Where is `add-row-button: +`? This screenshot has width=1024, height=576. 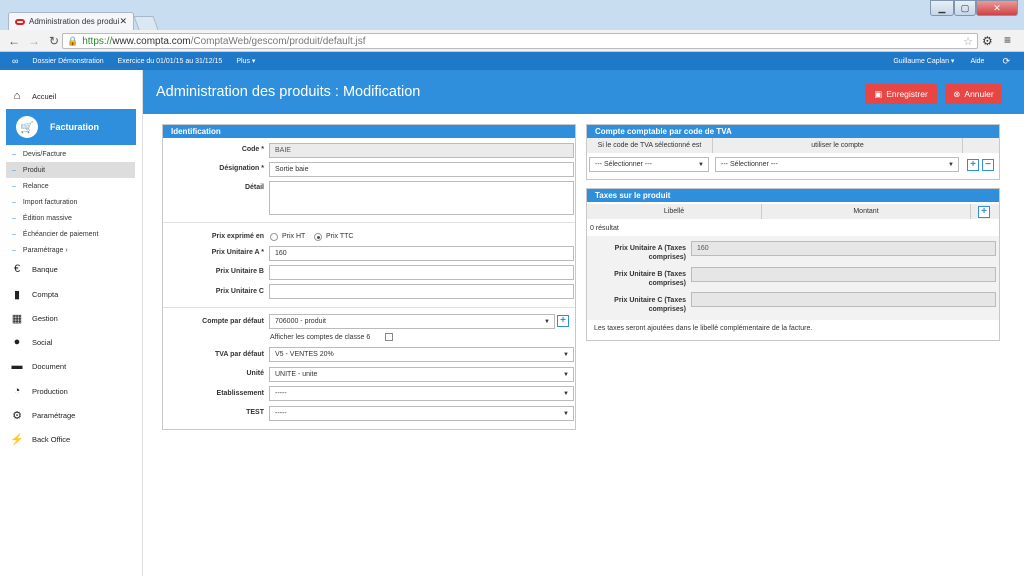
add-row-button: + is located at coordinates (973, 165).